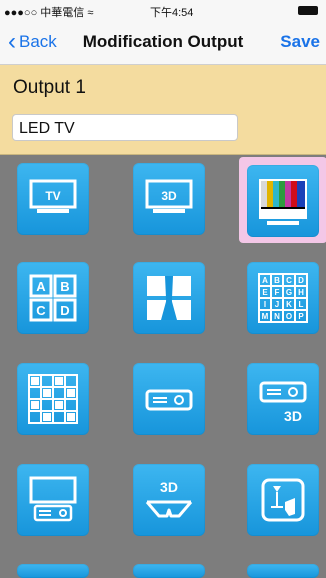 This screenshot has height=578, width=326. I want to click on projector-3d-tile: 3D, so click(283, 399).